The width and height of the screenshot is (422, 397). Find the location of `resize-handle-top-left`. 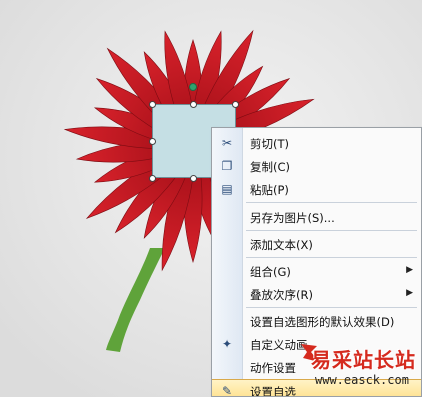

resize-handle-top-left is located at coordinates (152, 104).